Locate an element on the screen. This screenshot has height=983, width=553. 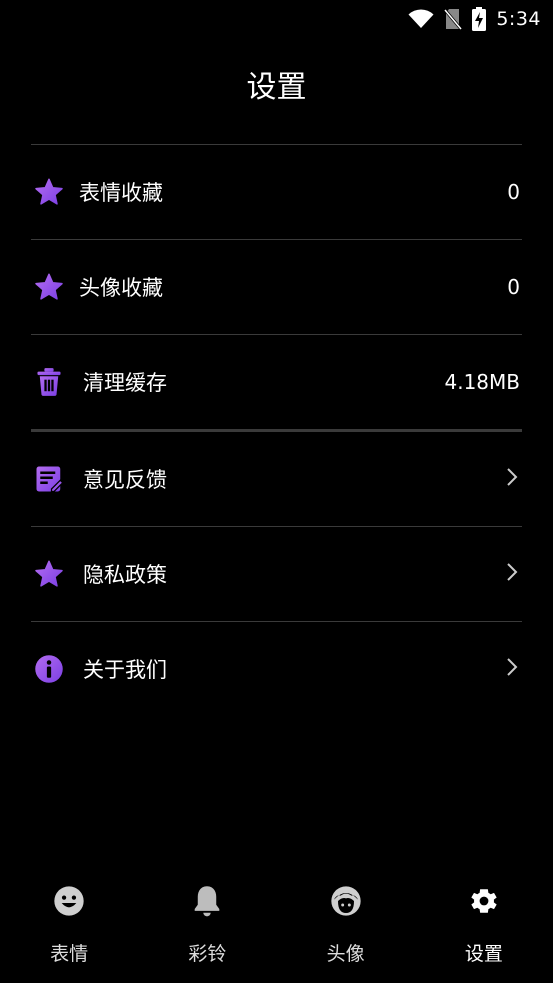
bottom-nav: 表情 彩铃 头像 设置 is located at coordinates (276, 926).